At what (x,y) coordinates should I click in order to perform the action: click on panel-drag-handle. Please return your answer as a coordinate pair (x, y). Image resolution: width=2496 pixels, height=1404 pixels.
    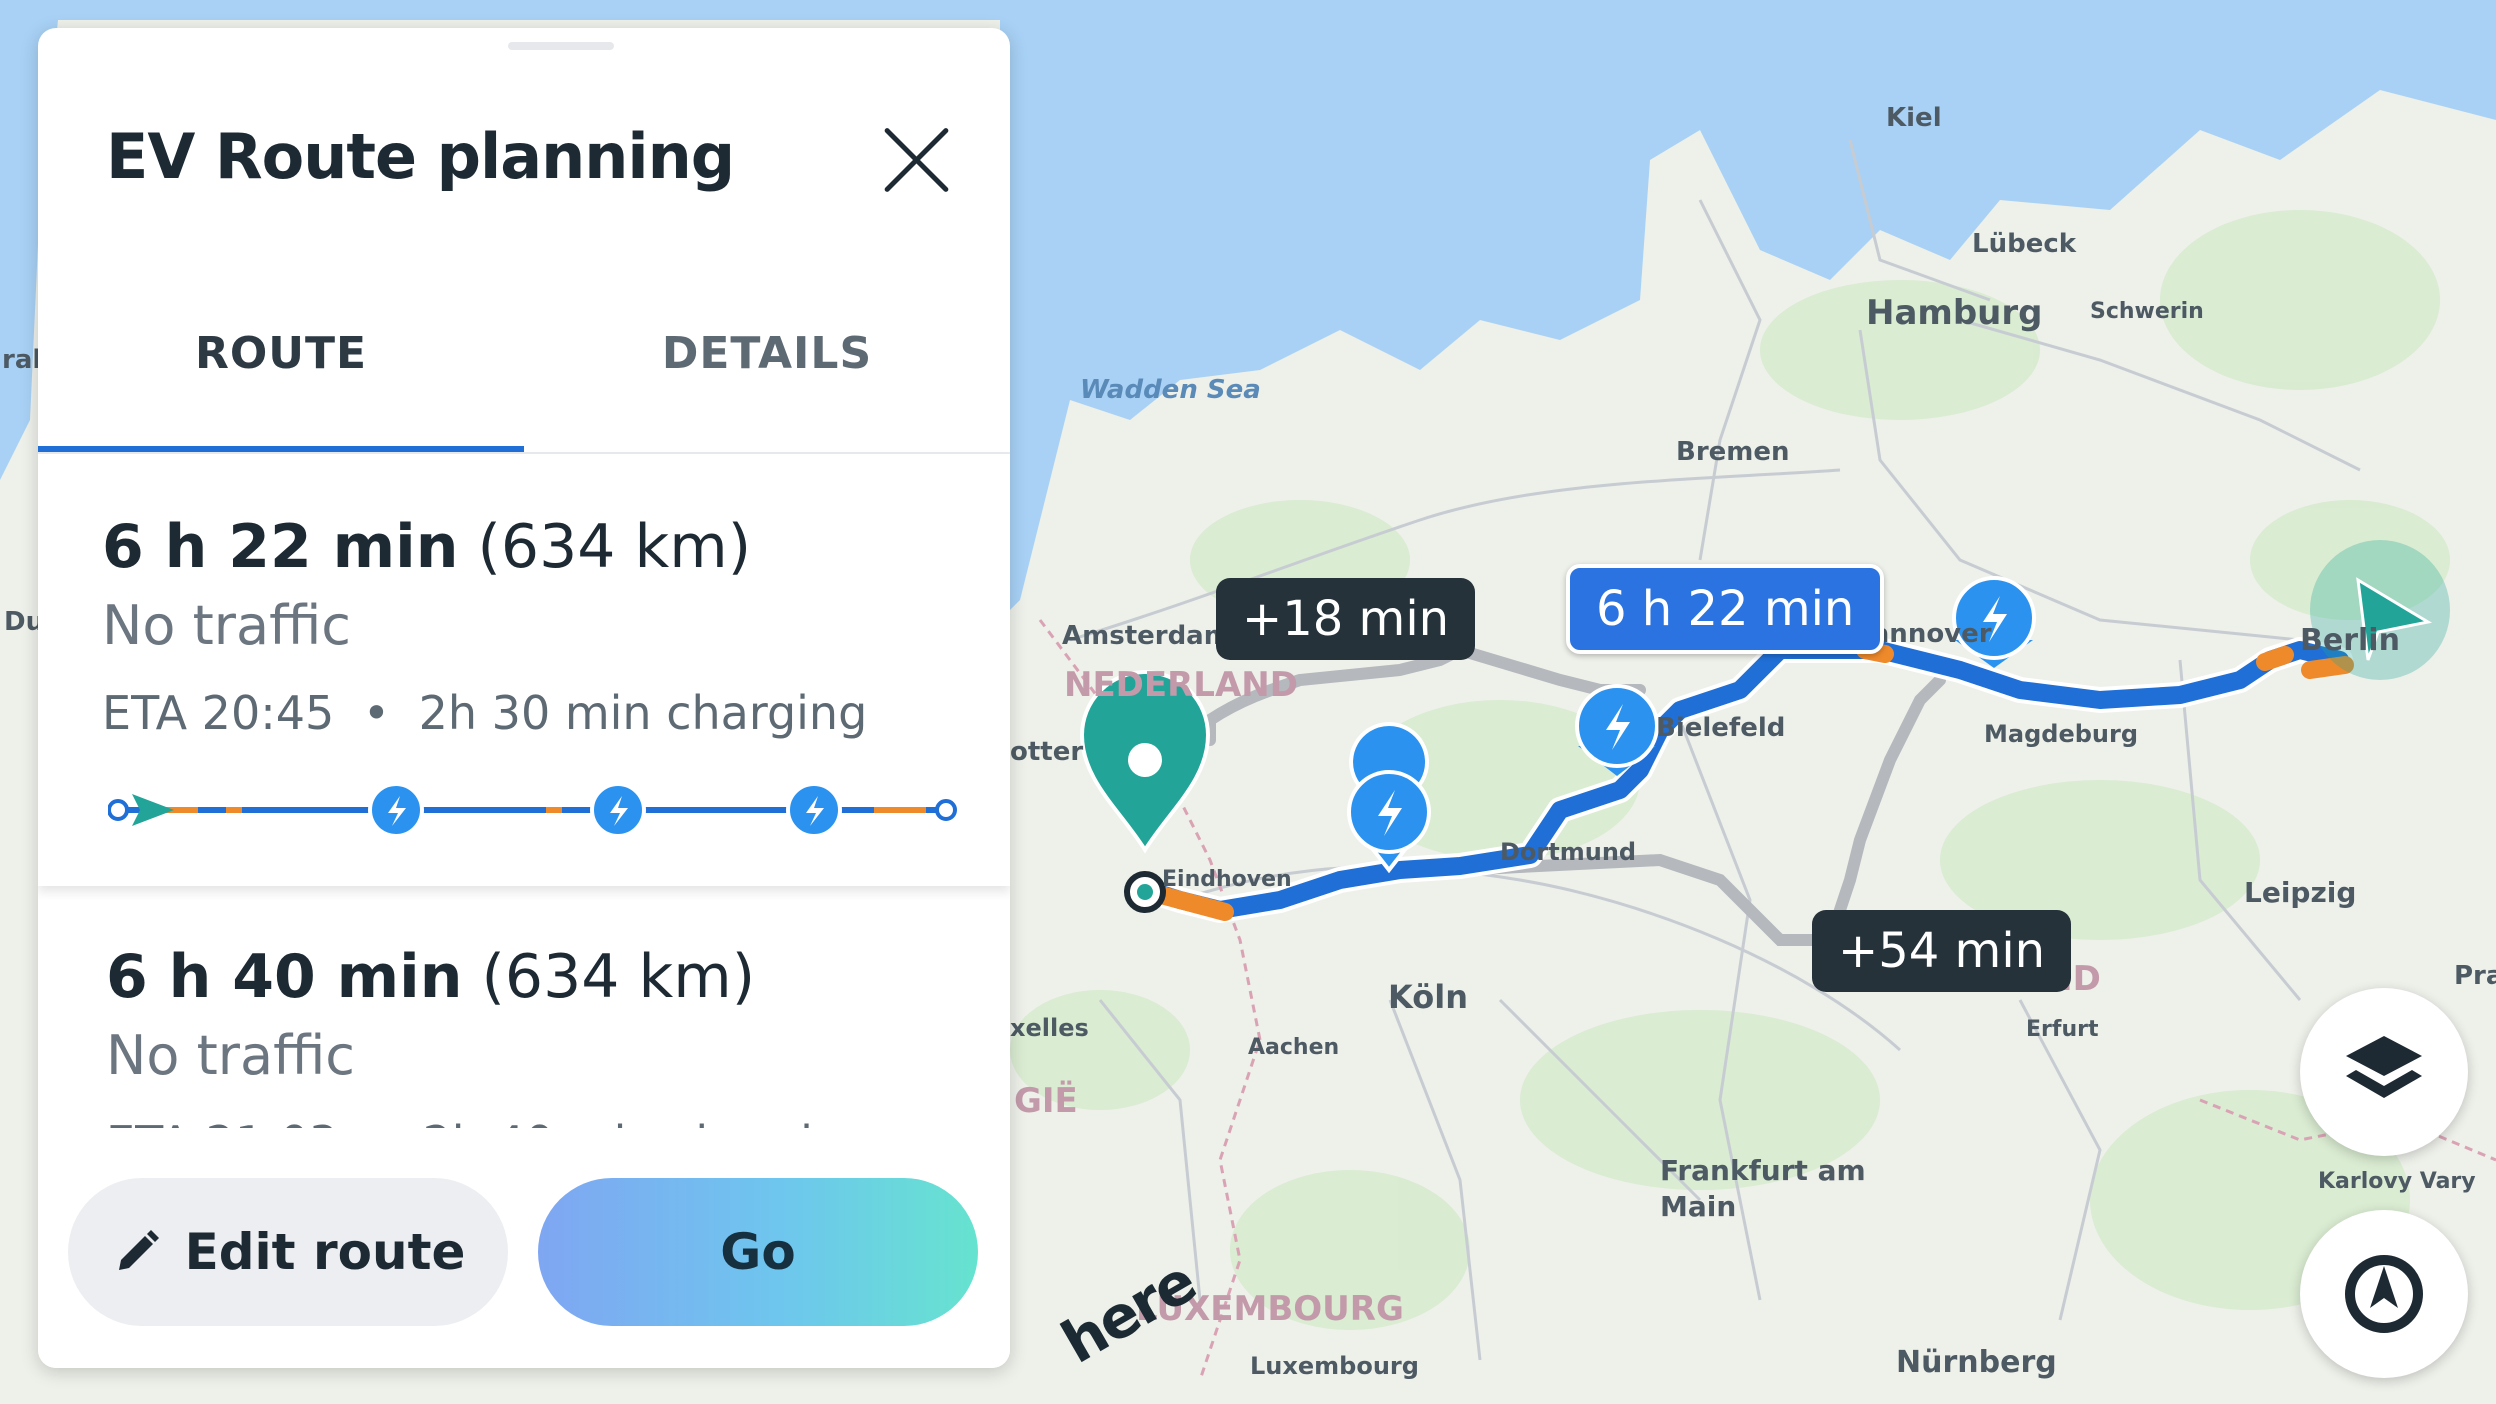
    Looking at the image, I should click on (561, 46).